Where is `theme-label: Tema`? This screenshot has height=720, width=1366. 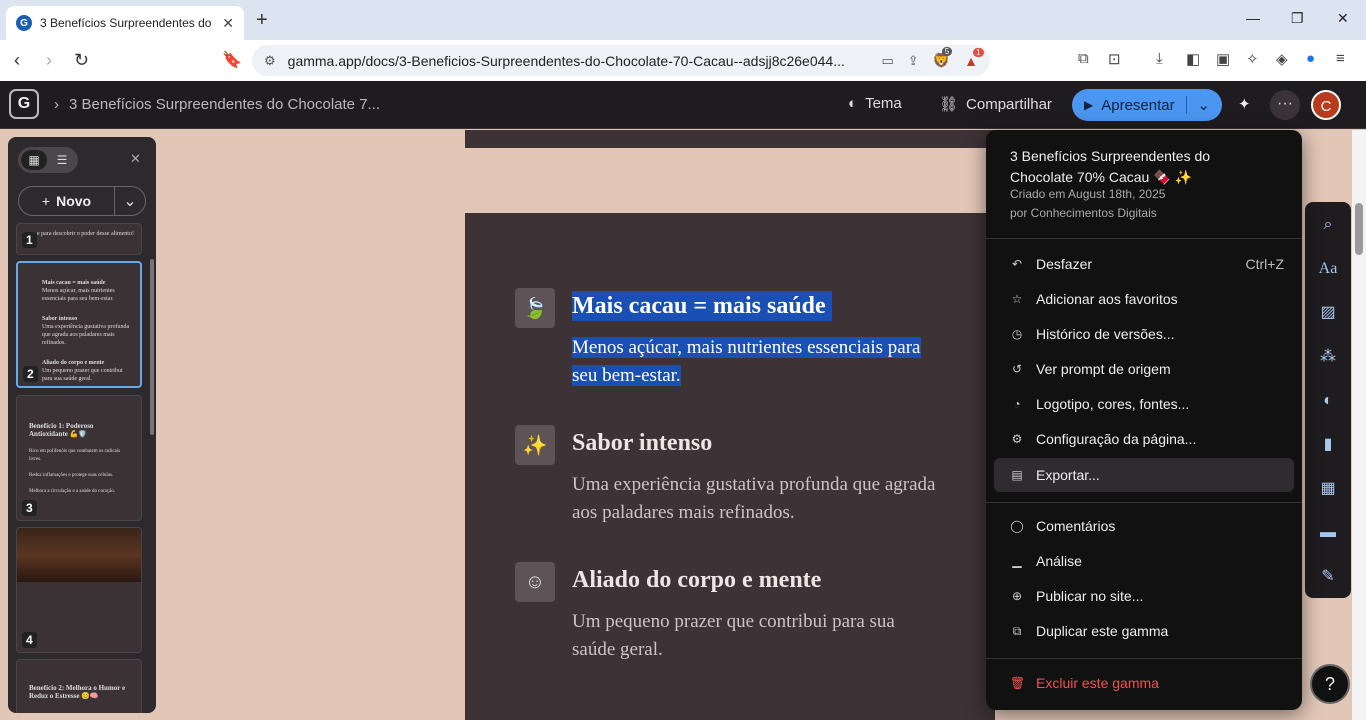 theme-label: Tema is located at coordinates (883, 103).